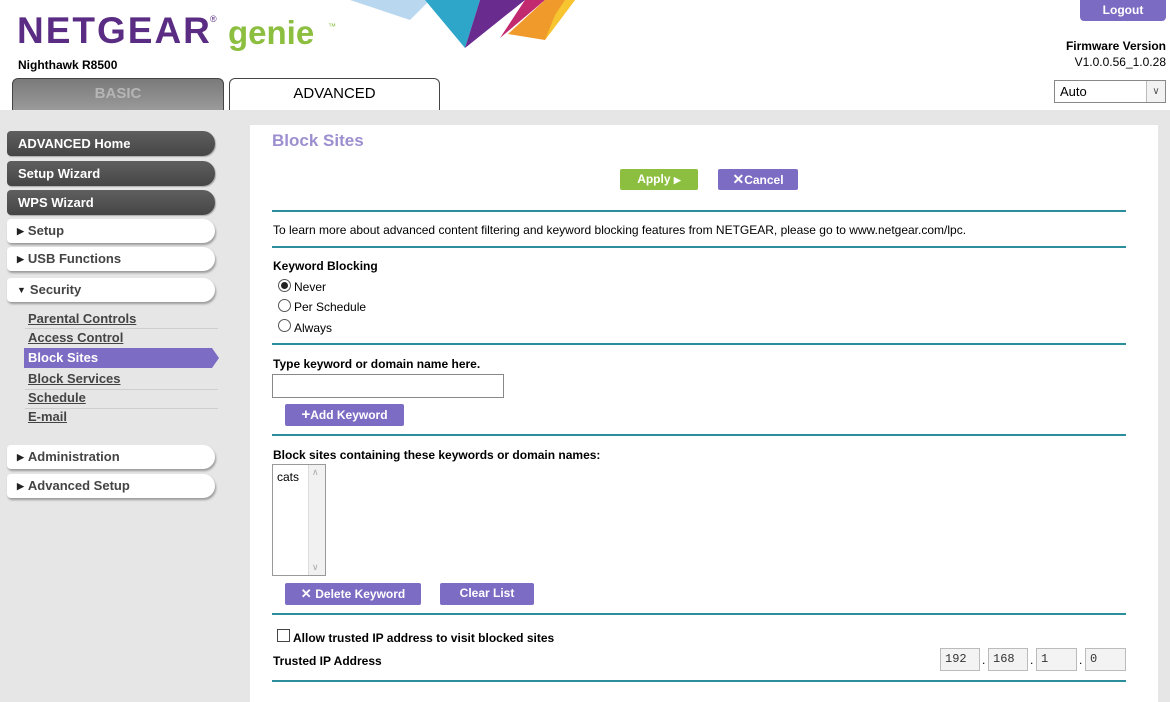  What do you see at coordinates (360, 594) in the screenshot?
I see `delete-keyword-label: Delete Keyword` at bounding box center [360, 594].